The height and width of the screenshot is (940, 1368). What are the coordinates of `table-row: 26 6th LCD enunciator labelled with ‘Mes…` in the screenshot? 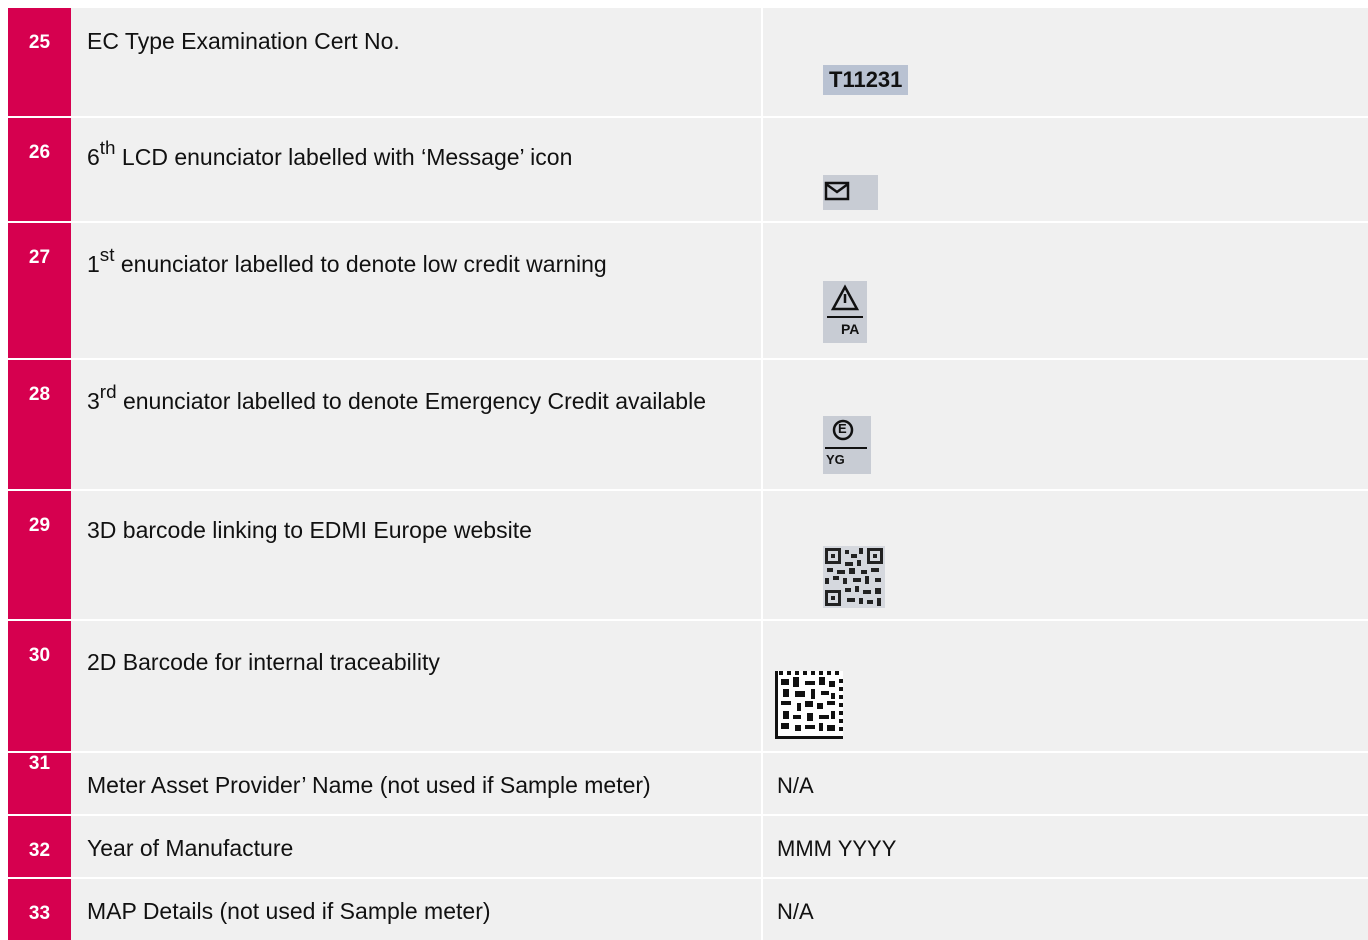 It's located at (688, 170).